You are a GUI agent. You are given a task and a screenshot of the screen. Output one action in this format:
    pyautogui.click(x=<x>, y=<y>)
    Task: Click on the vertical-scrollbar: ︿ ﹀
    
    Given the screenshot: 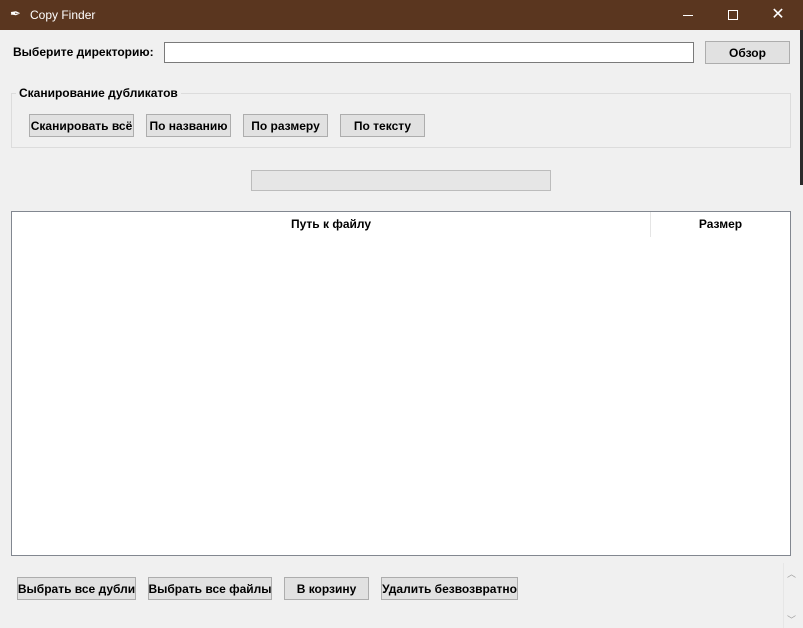 What is the action you would take?
    pyautogui.click(x=791, y=595)
    